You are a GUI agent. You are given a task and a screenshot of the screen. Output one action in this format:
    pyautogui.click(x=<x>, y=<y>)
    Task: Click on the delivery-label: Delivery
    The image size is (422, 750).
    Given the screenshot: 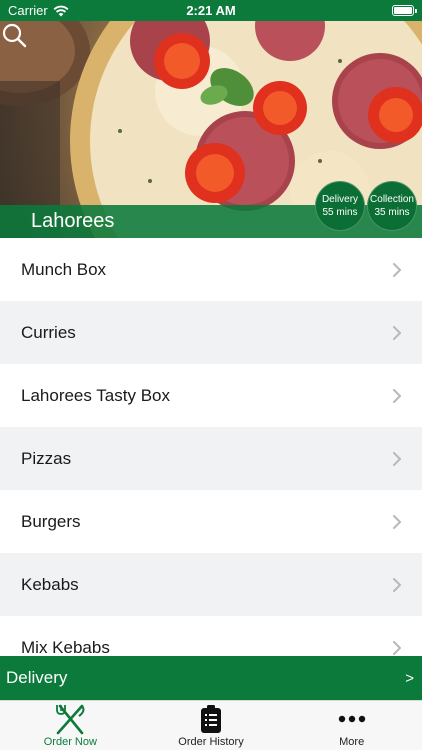 What is the action you would take?
    pyautogui.click(x=340, y=199)
    